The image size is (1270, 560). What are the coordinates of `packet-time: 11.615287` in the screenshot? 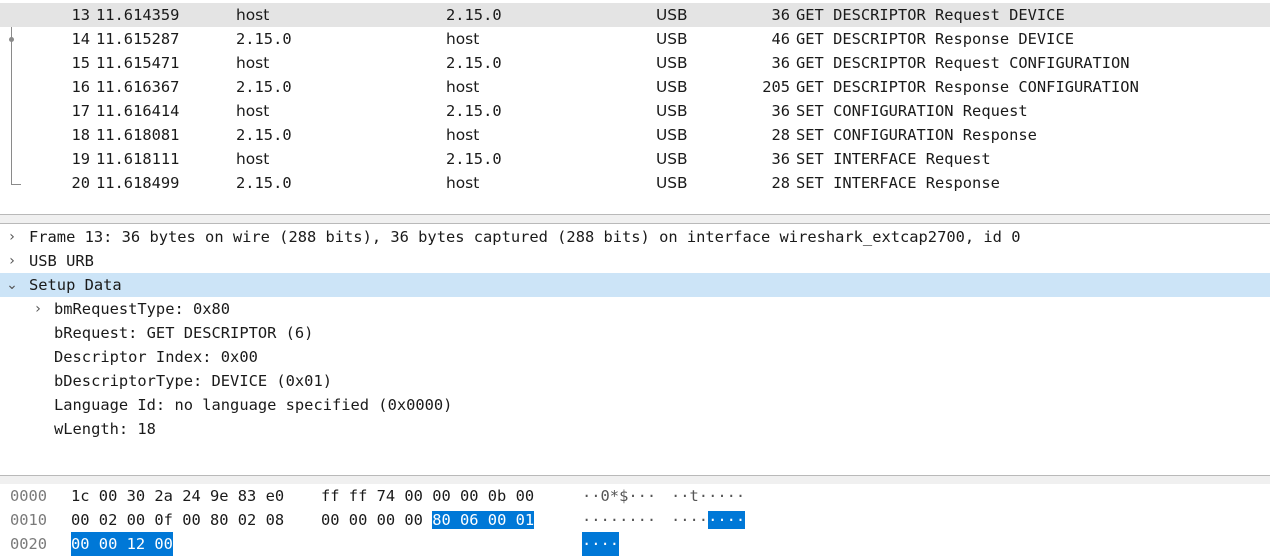 It's located at (138, 39).